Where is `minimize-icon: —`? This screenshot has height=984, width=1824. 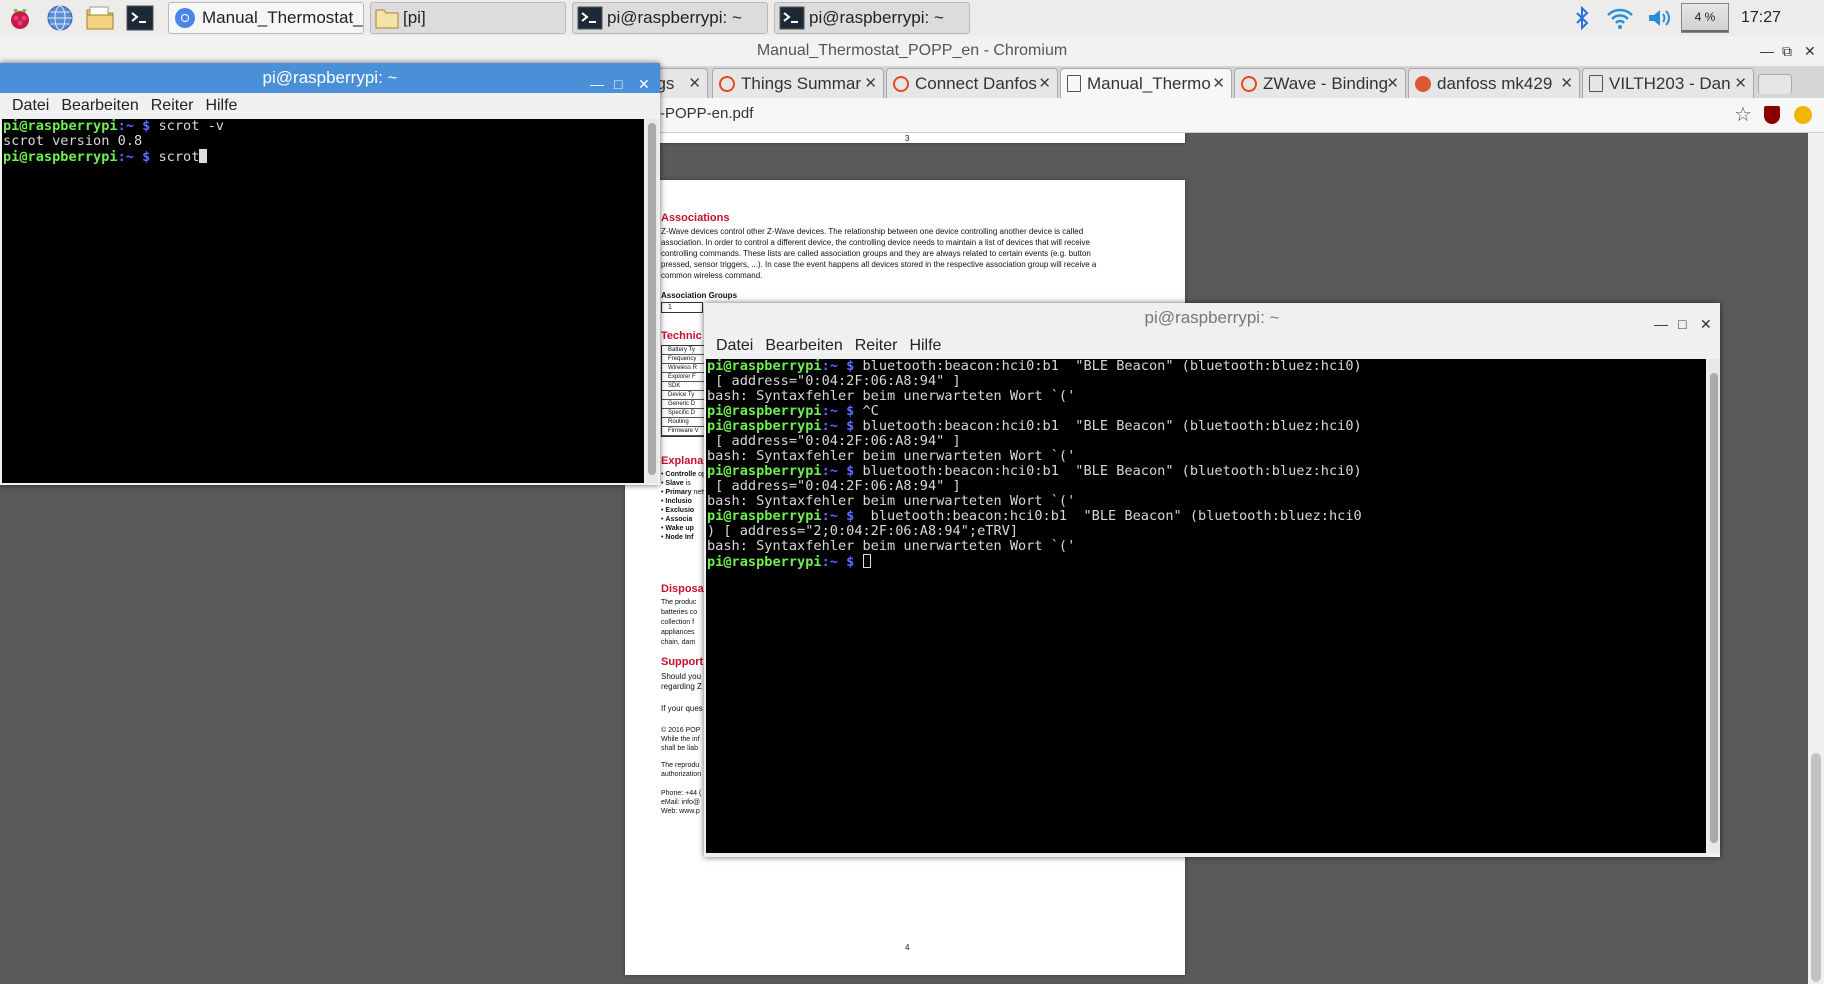 minimize-icon: — is located at coordinates (1767, 51).